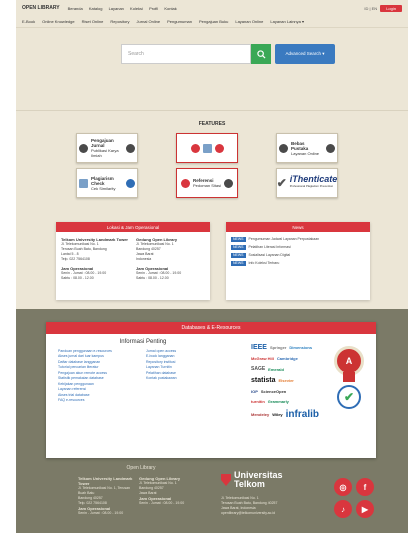 The image size is (414, 533). I want to click on hours-line: Telp. 022 7564108, so click(75, 259).